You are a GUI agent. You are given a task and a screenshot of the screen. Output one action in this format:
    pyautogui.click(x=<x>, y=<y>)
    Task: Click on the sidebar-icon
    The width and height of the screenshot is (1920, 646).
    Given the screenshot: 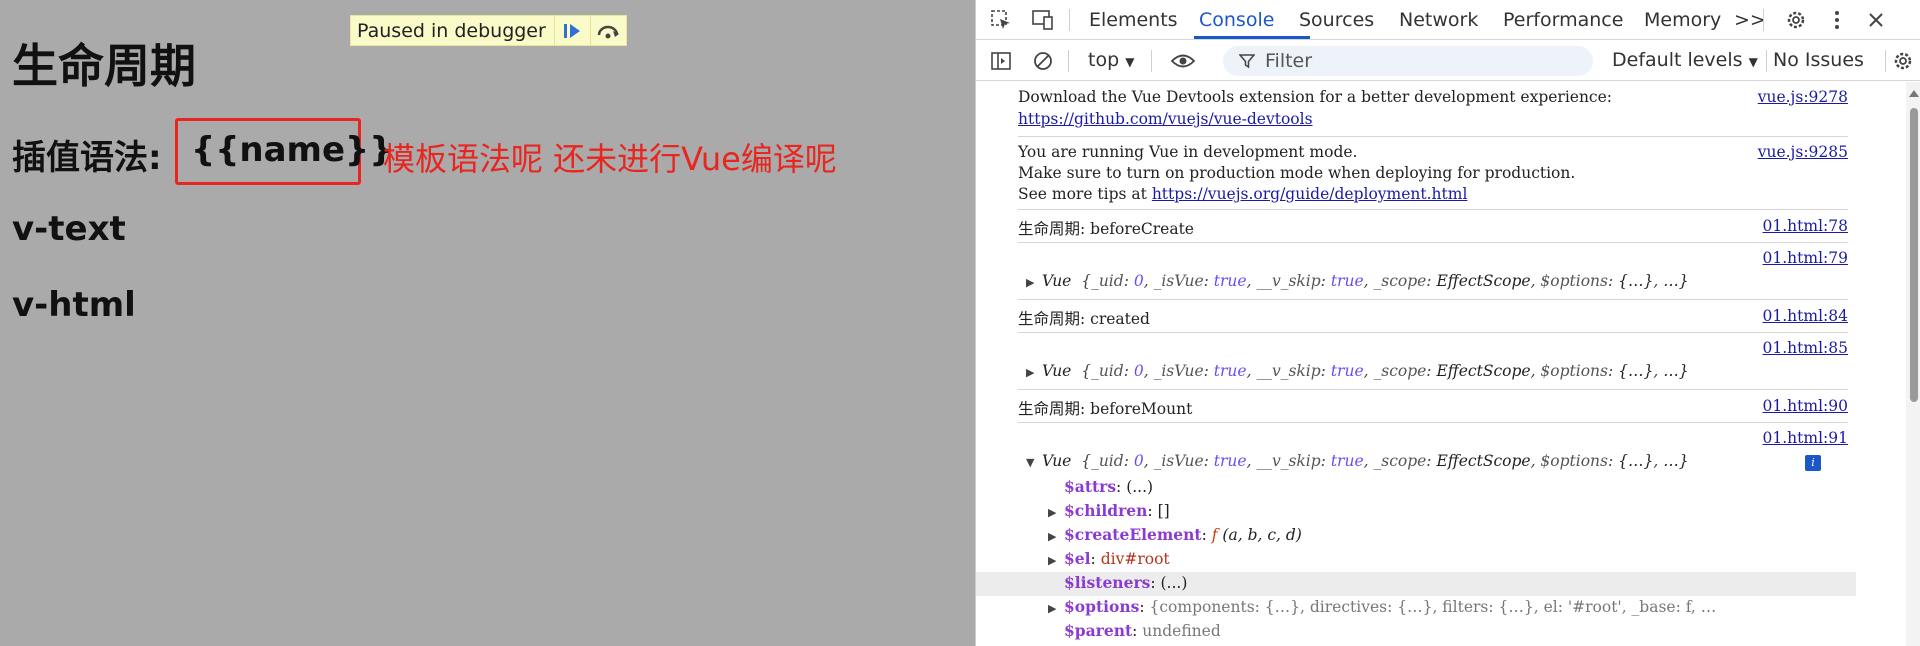 What is the action you would take?
    pyautogui.click(x=1001, y=61)
    